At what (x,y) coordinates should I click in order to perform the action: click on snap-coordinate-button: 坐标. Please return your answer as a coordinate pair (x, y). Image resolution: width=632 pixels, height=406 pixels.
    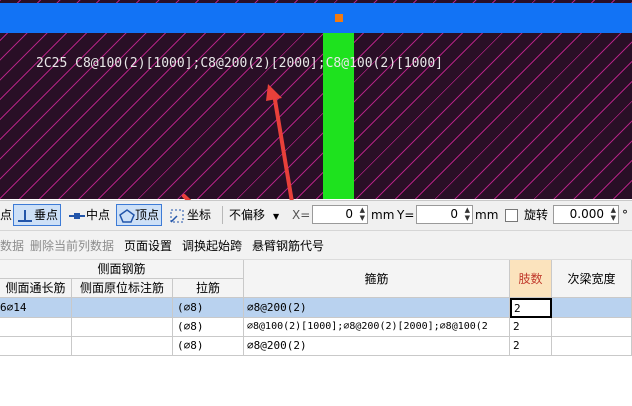
    Looking at the image, I should click on (190, 215).